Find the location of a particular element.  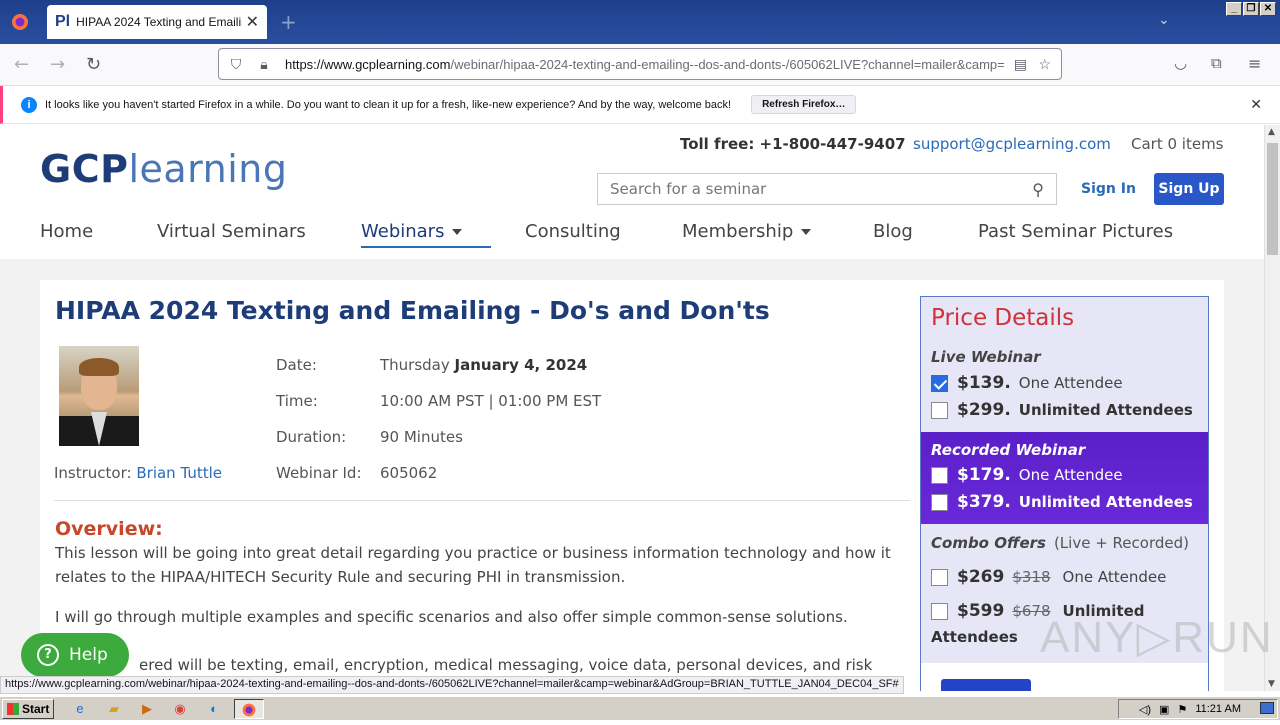

combo-unlimited-checkbox is located at coordinates (939, 611).